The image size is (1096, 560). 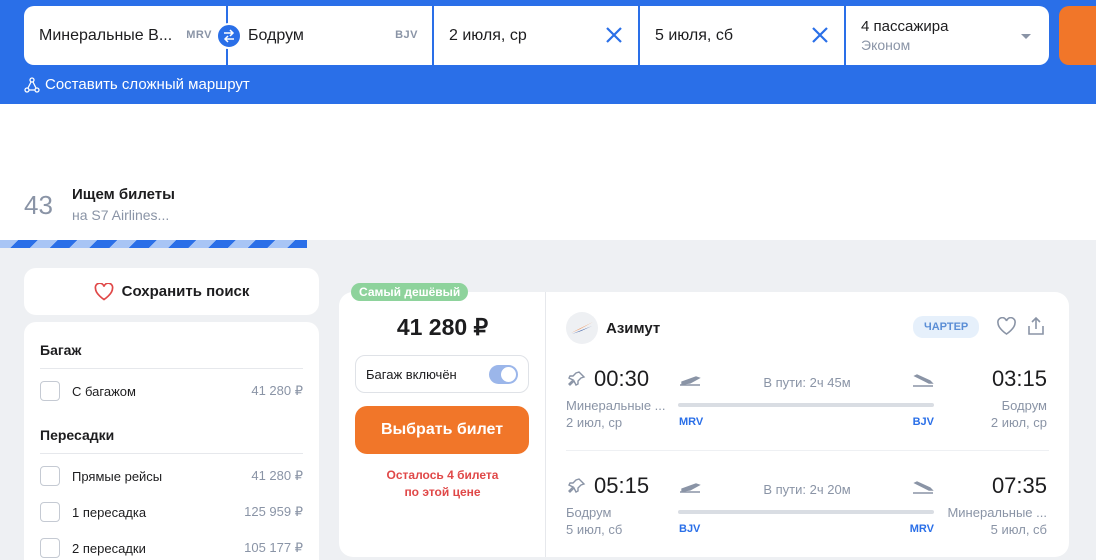 I want to click on arrival-airport-code: MRV, so click(x=921, y=529).